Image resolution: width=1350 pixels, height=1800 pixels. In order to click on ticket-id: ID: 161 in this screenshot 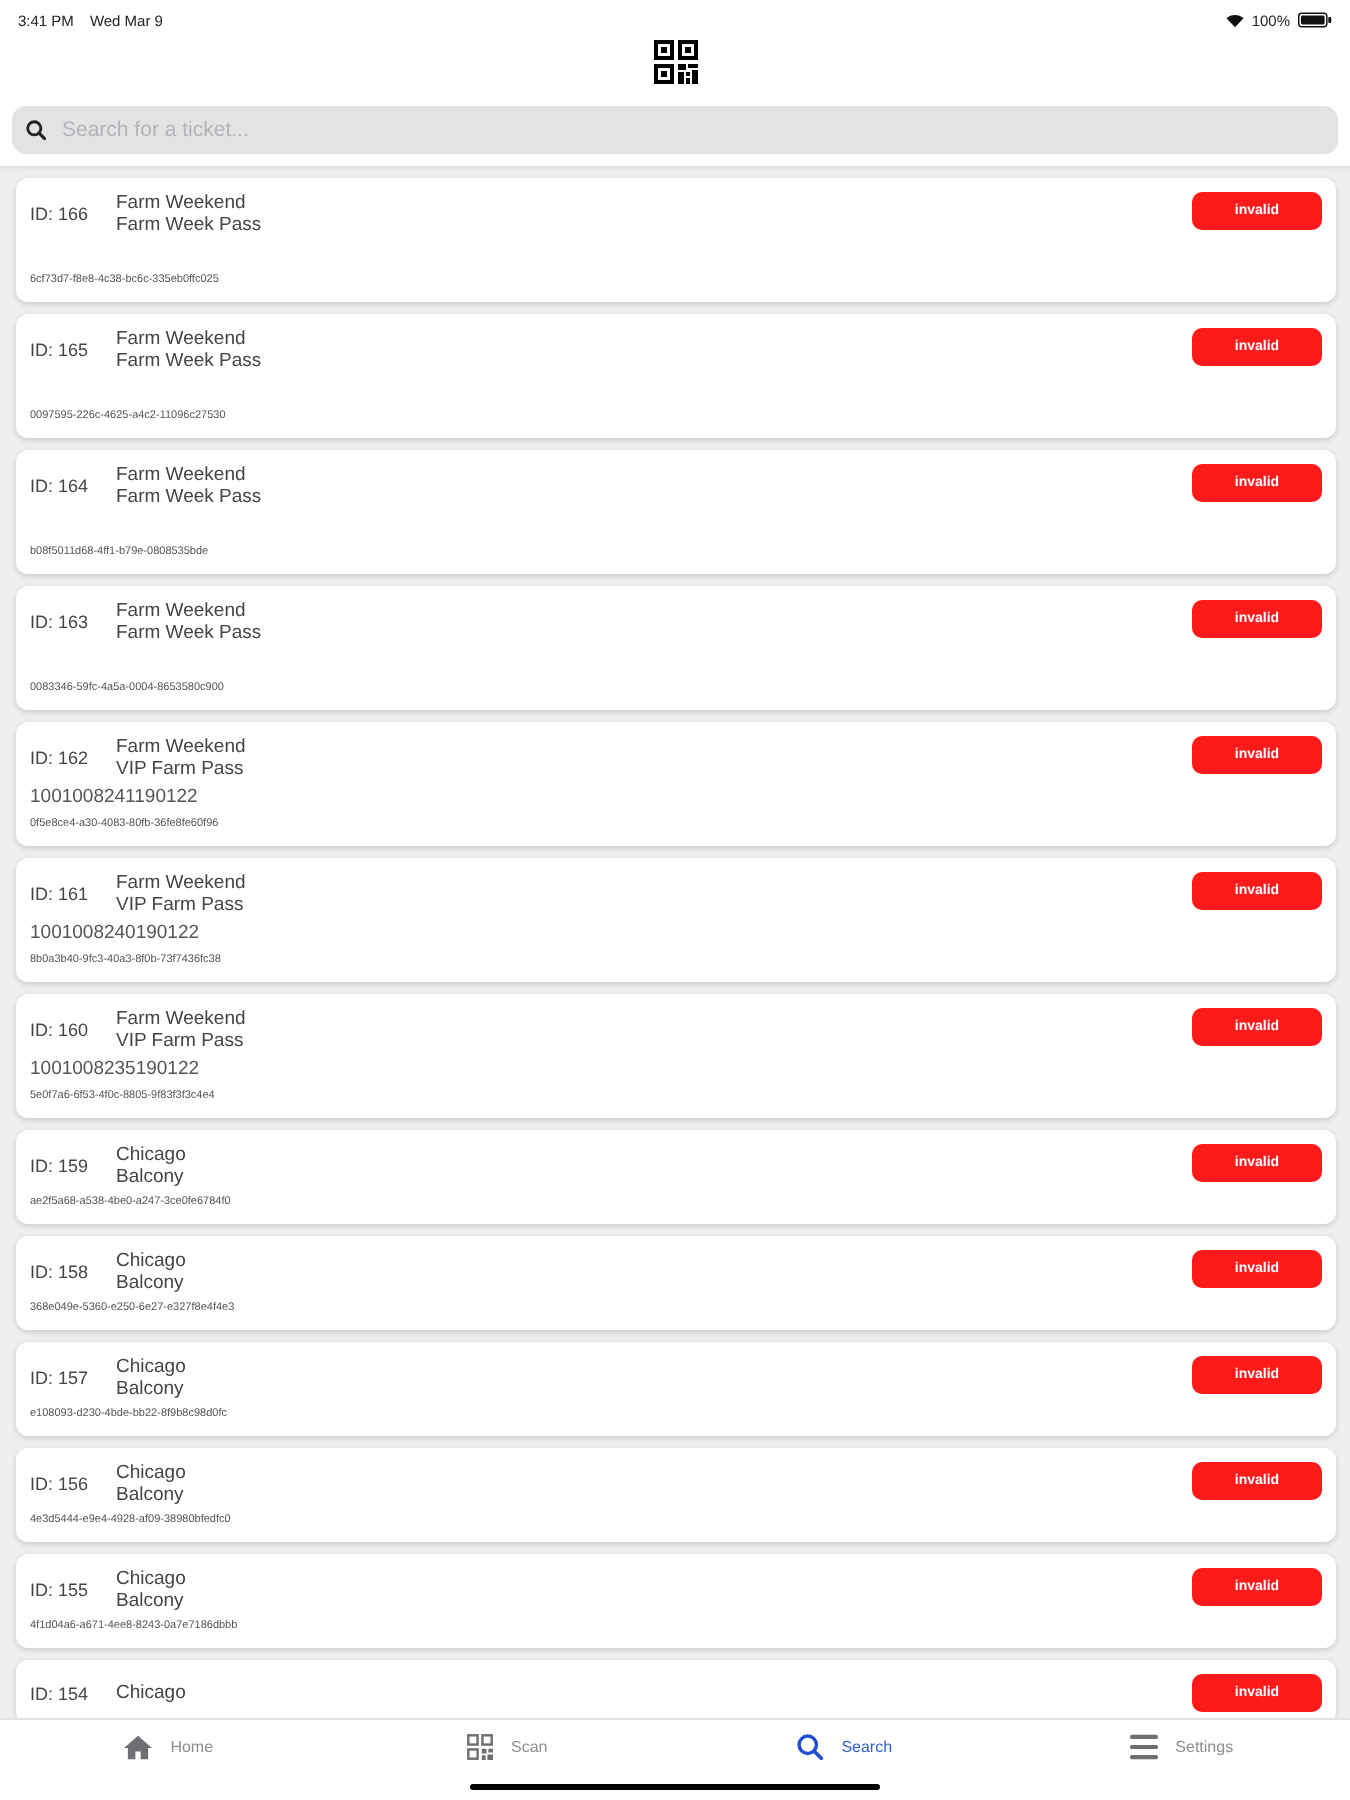, I will do `click(60, 894)`.